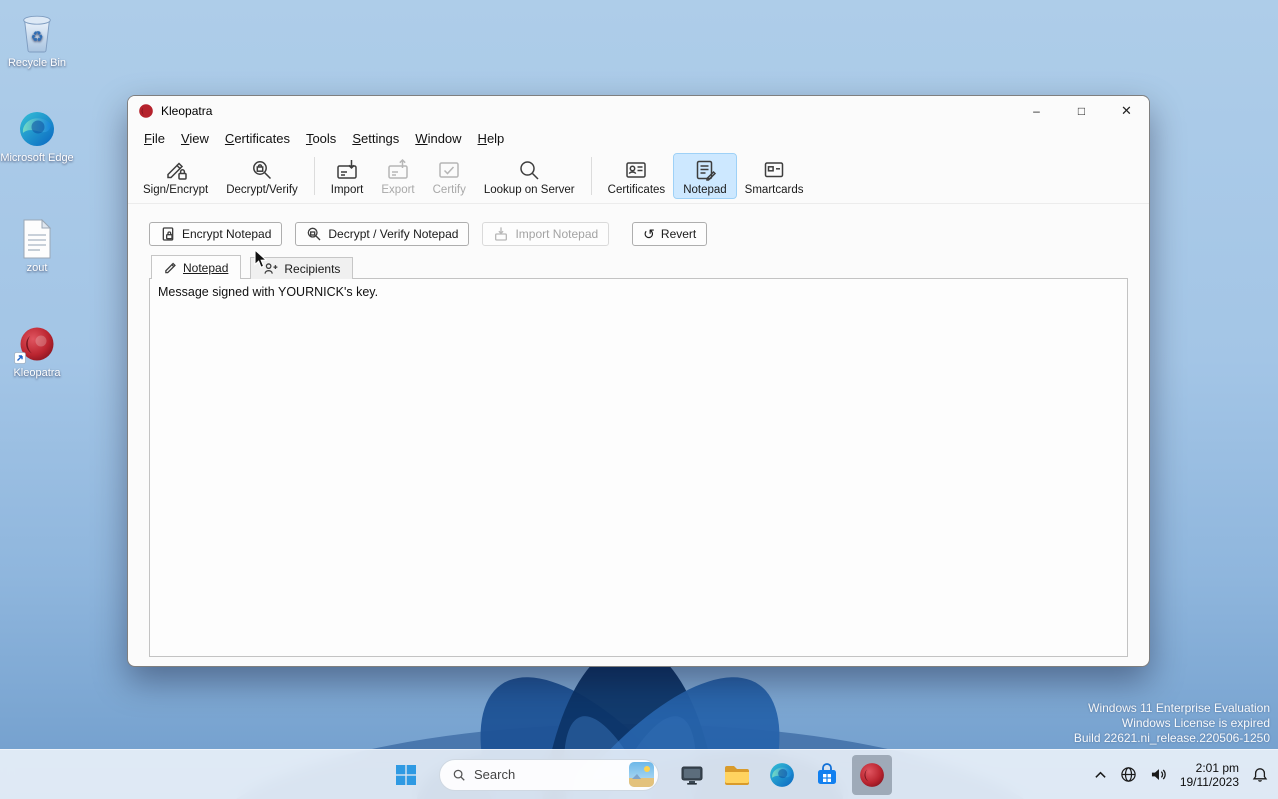 Image resolution: width=1278 pixels, height=799 pixels. I want to click on windows-logo-icon, so click(406, 774).